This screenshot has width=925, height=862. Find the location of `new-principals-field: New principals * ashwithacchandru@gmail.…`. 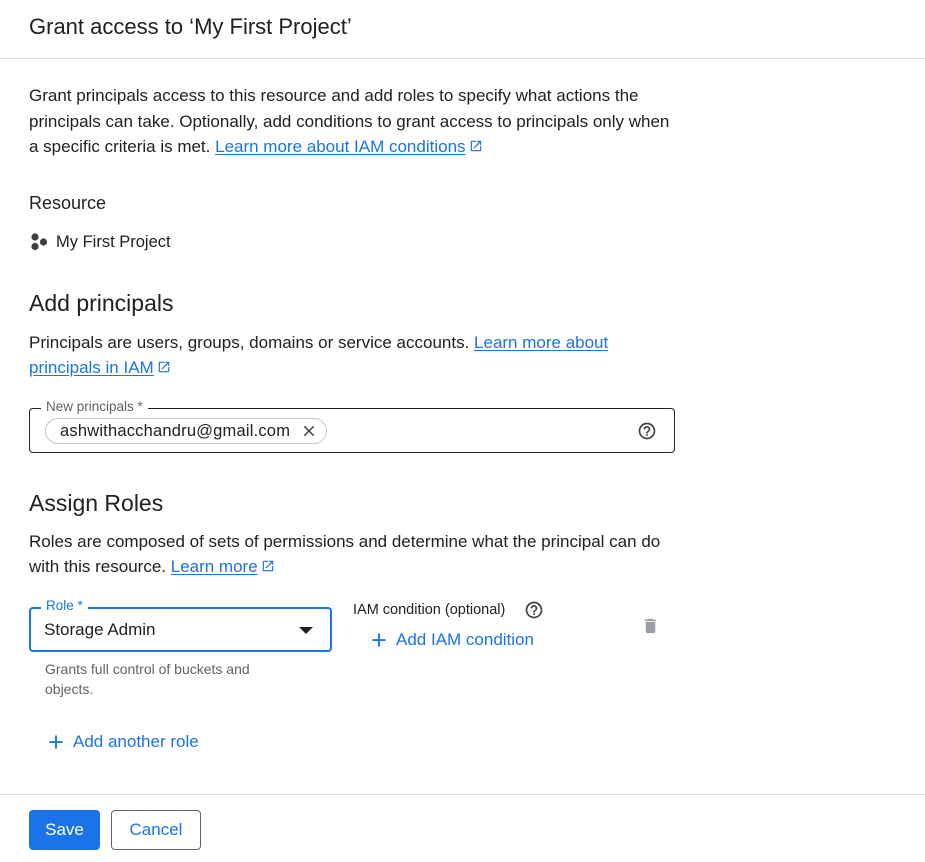

new-principals-field: New principals * ashwithacchandru@gmail.… is located at coordinates (352, 426).